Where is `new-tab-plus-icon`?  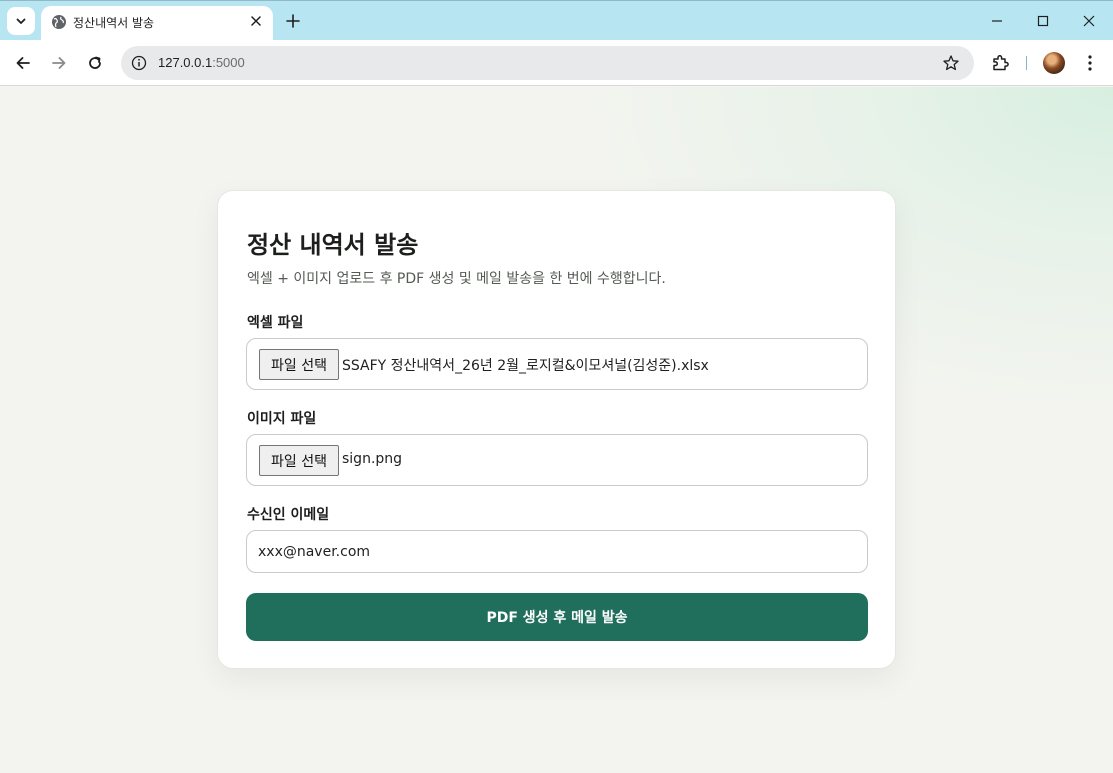 new-tab-plus-icon is located at coordinates (293, 21).